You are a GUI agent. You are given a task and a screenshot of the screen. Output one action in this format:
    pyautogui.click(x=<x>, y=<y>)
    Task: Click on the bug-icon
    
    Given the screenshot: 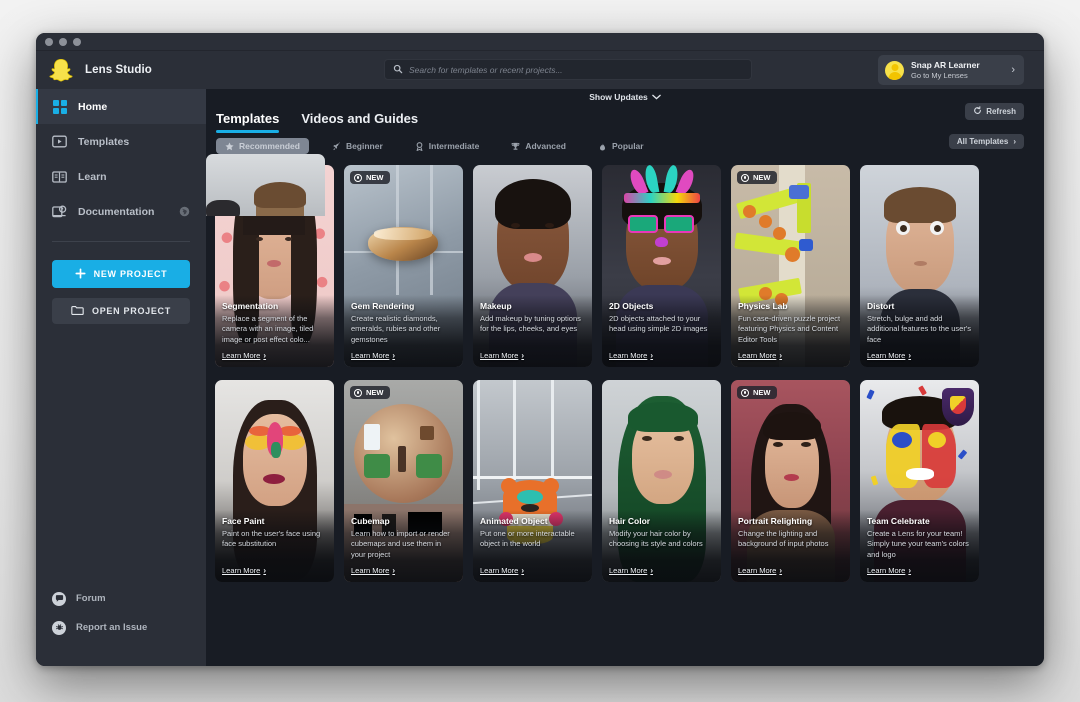 What is the action you would take?
    pyautogui.click(x=59, y=627)
    